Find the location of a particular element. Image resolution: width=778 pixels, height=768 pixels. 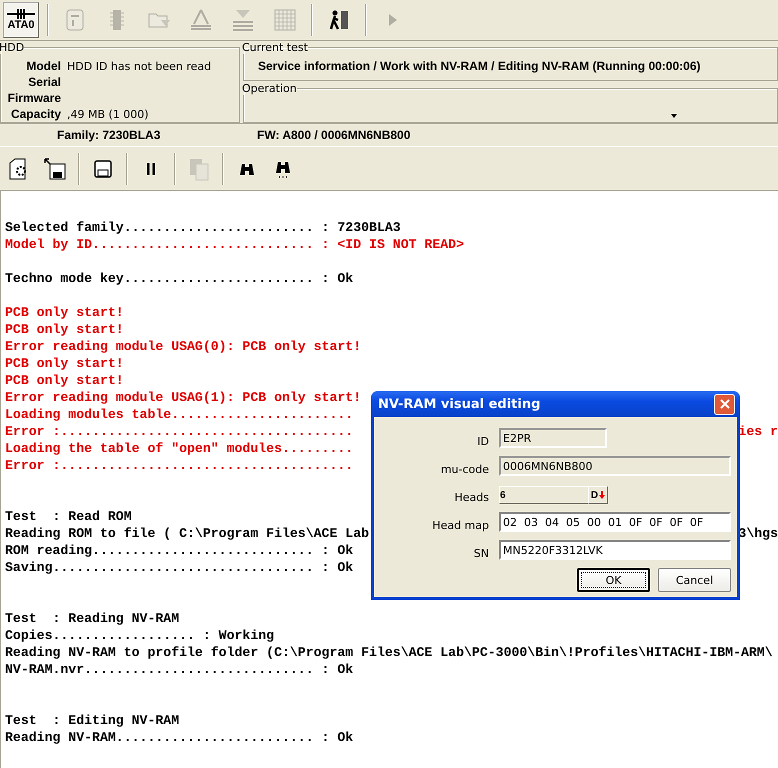

log-line: Model by ID............................ : <ID IS NOT READ> is located at coordinates (234, 244).